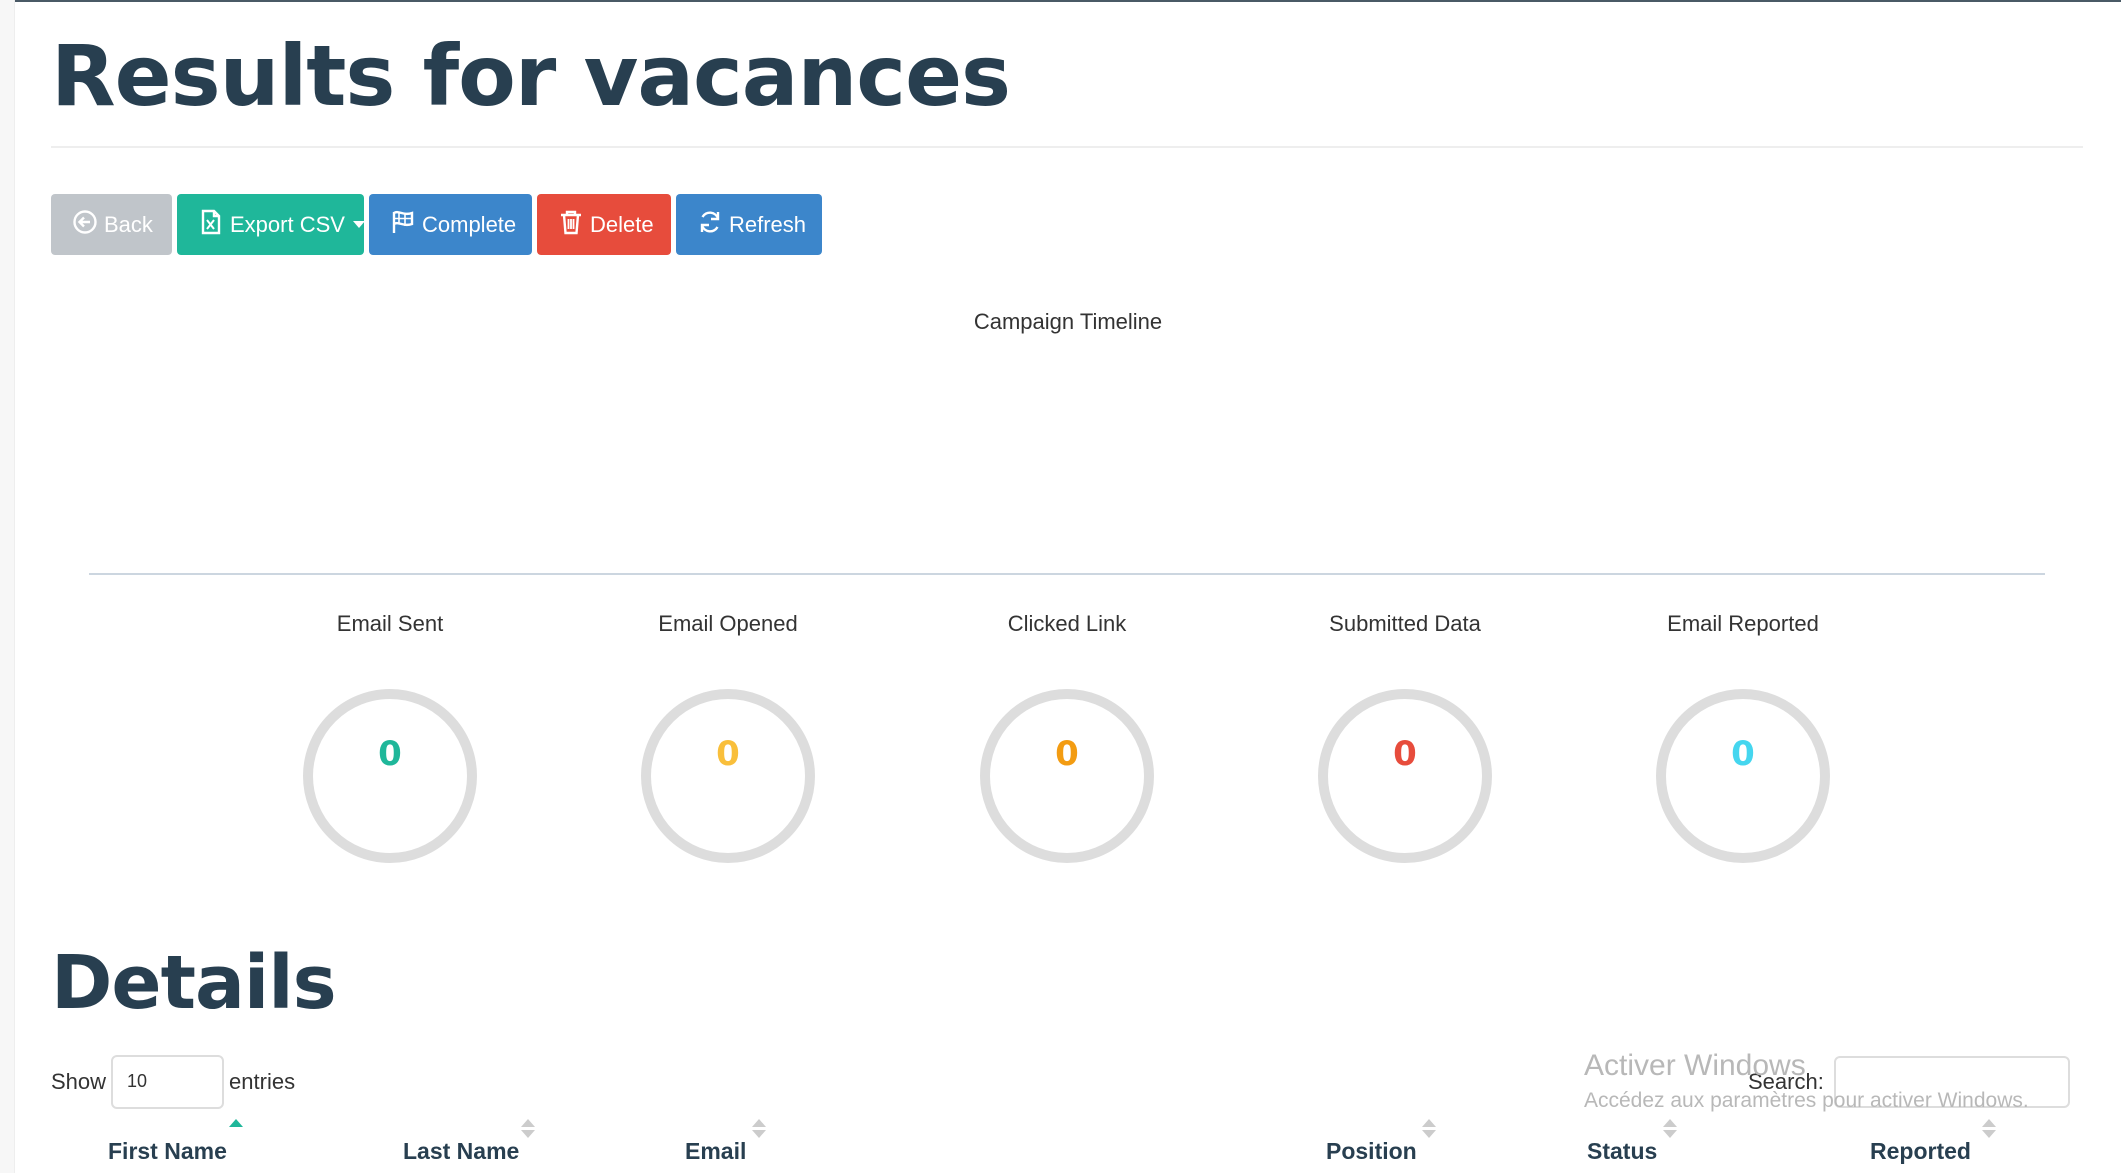  I want to click on stat-clicked-link: Clicked Link 0, so click(1067, 736).